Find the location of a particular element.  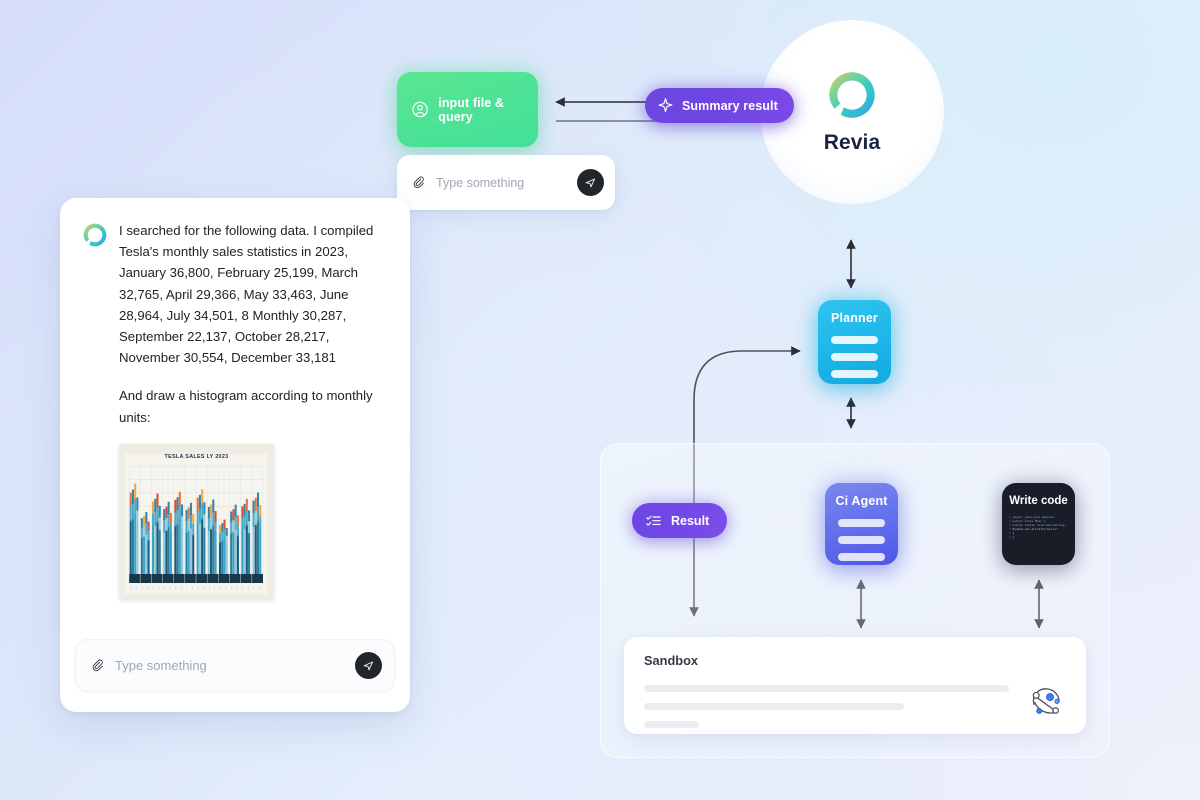

node-input-file-query: input file & query is located at coordinates (467, 109).